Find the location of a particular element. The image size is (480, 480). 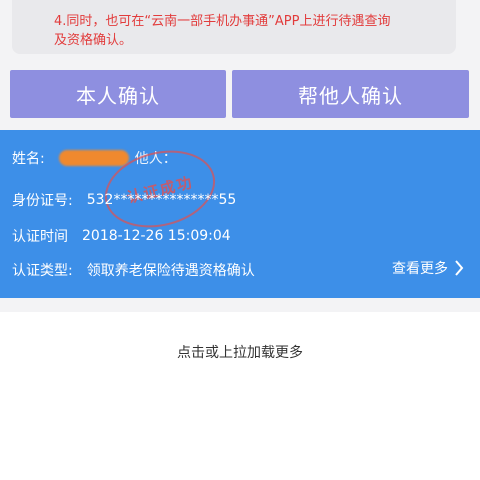

id-label: 身份证号: is located at coordinates (42, 201).